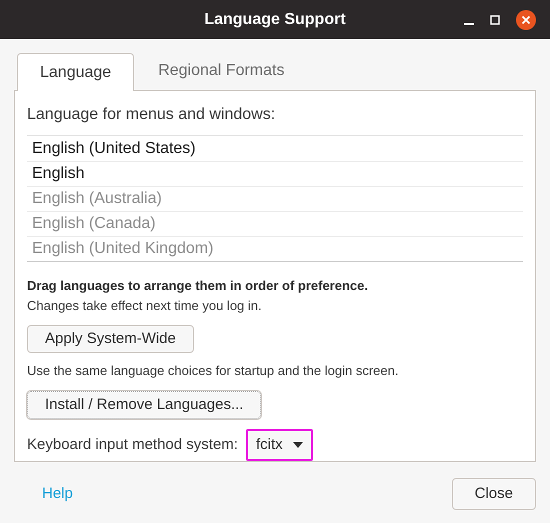 The width and height of the screenshot is (550, 523). I want to click on restart-hint: Changes take effect next time you log in., so click(145, 305).